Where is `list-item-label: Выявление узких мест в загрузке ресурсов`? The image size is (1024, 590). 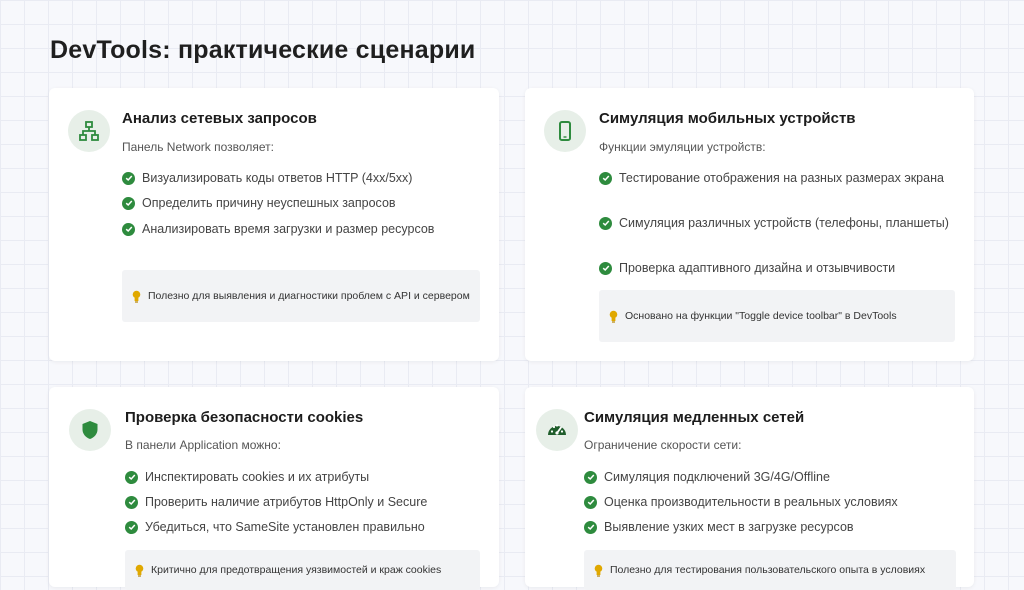 list-item-label: Выявление узких мест в загрузке ресурсов is located at coordinates (729, 527).